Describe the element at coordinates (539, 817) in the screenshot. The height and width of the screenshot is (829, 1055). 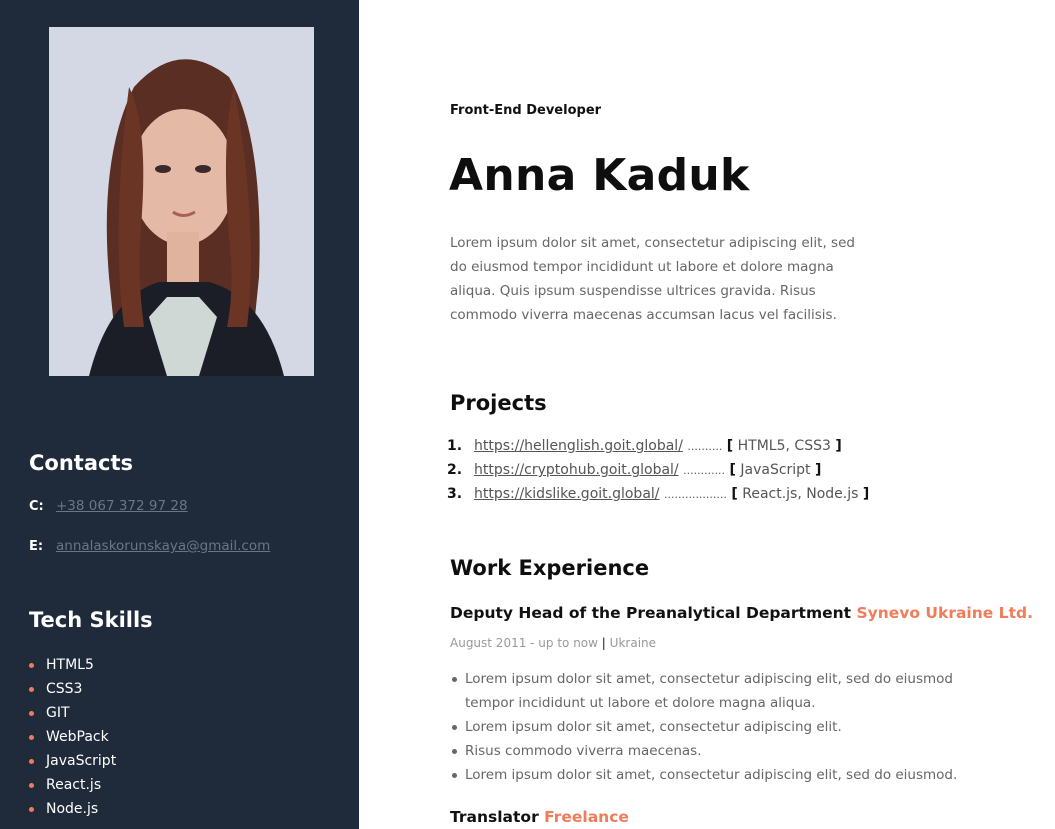
I see `job-title: Translator Freelance` at that location.